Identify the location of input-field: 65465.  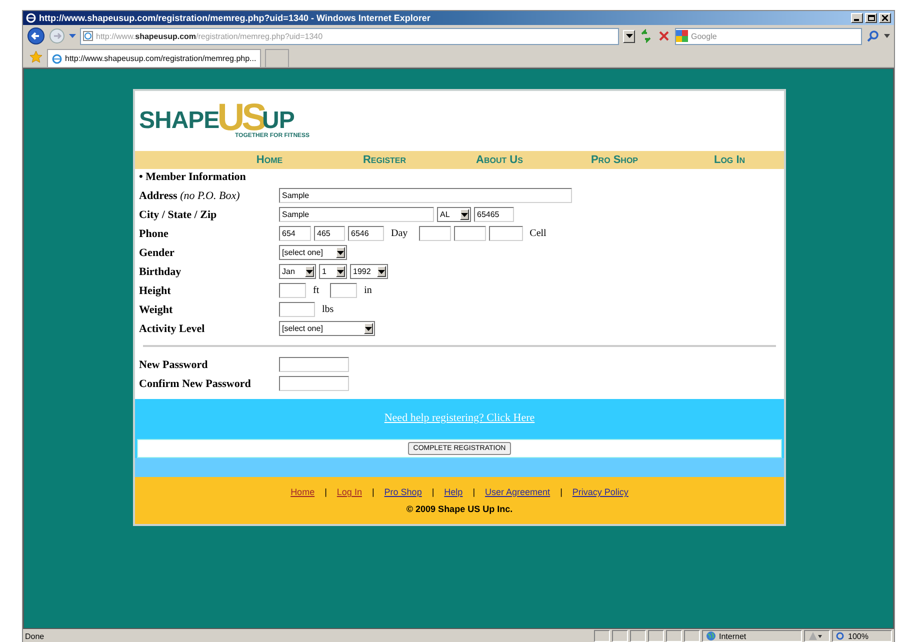
(494, 214).